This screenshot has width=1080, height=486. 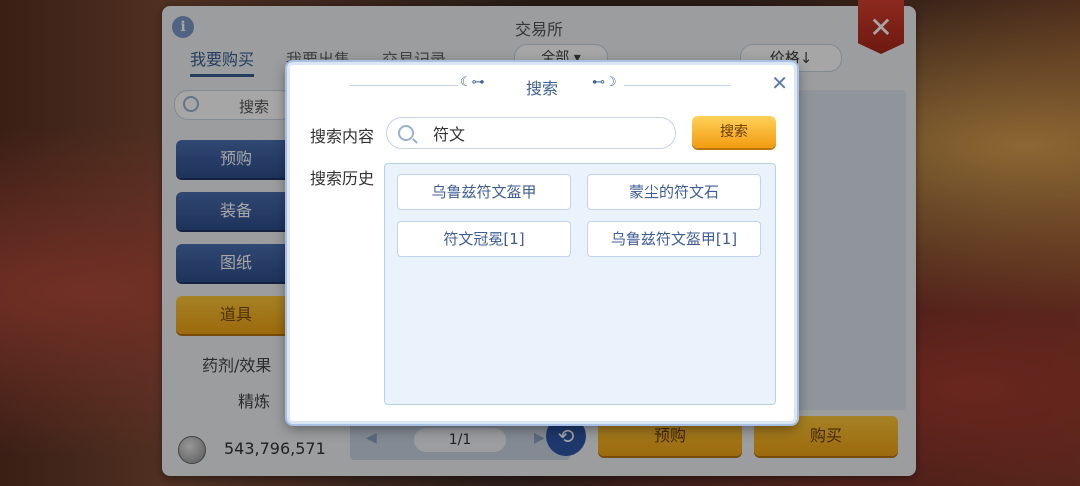 I want to click on category-blueprint: 图纸, so click(x=236, y=263).